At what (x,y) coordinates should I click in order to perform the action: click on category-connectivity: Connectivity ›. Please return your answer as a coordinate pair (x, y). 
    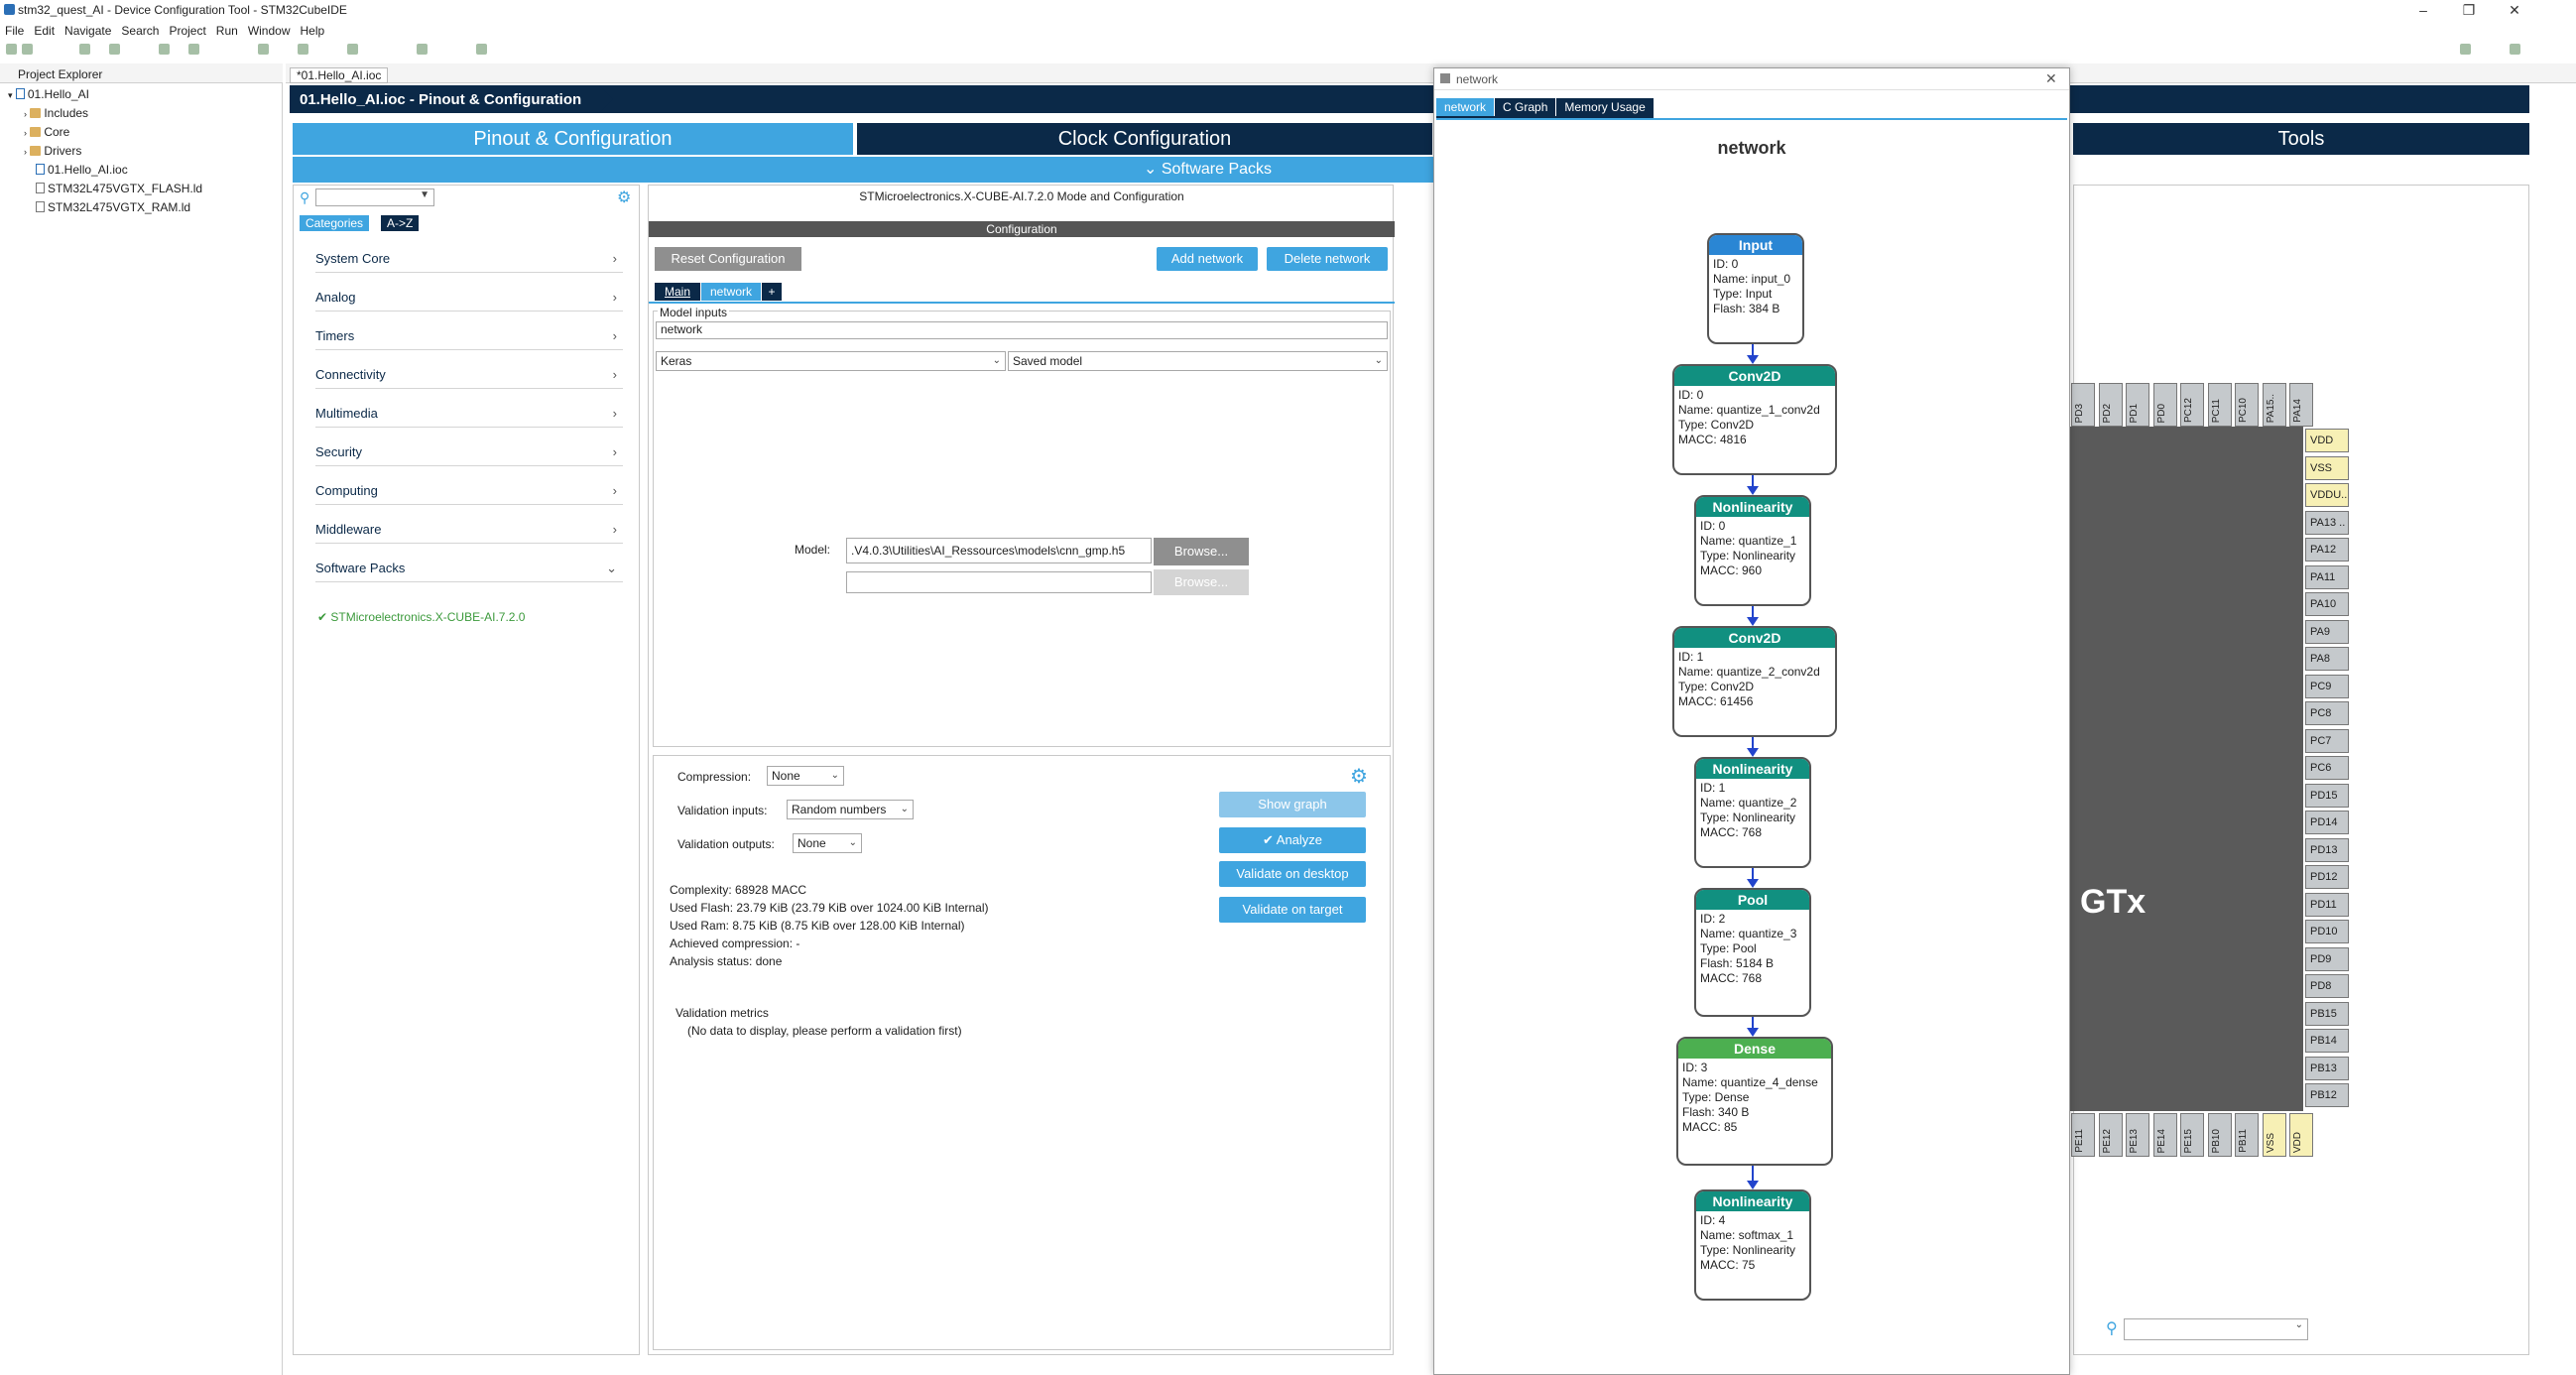
    Looking at the image, I should click on (469, 375).